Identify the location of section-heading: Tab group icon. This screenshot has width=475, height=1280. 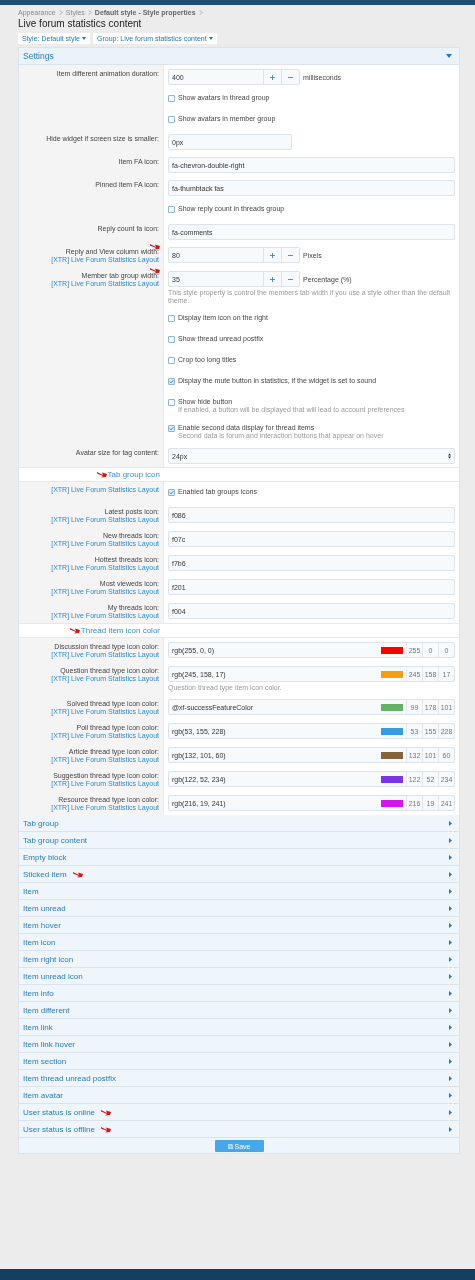
(133, 474).